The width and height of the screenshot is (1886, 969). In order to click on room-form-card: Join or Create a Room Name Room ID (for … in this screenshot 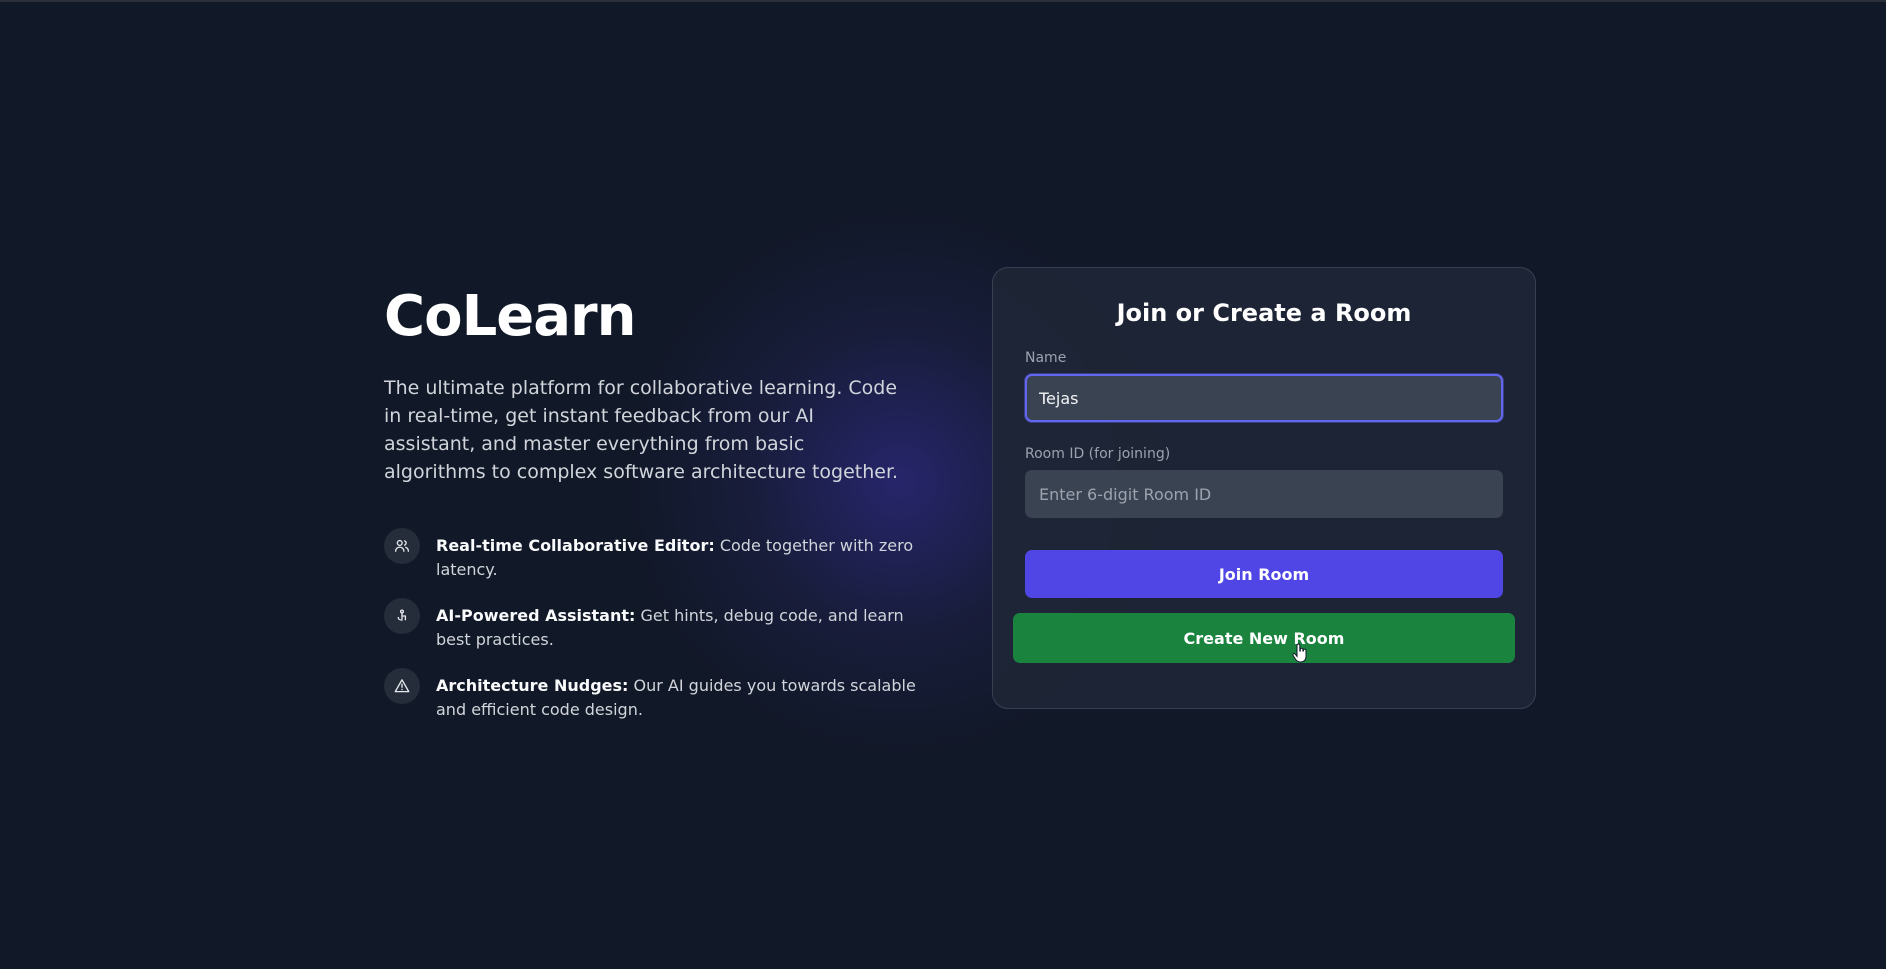, I will do `click(1264, 488)`.